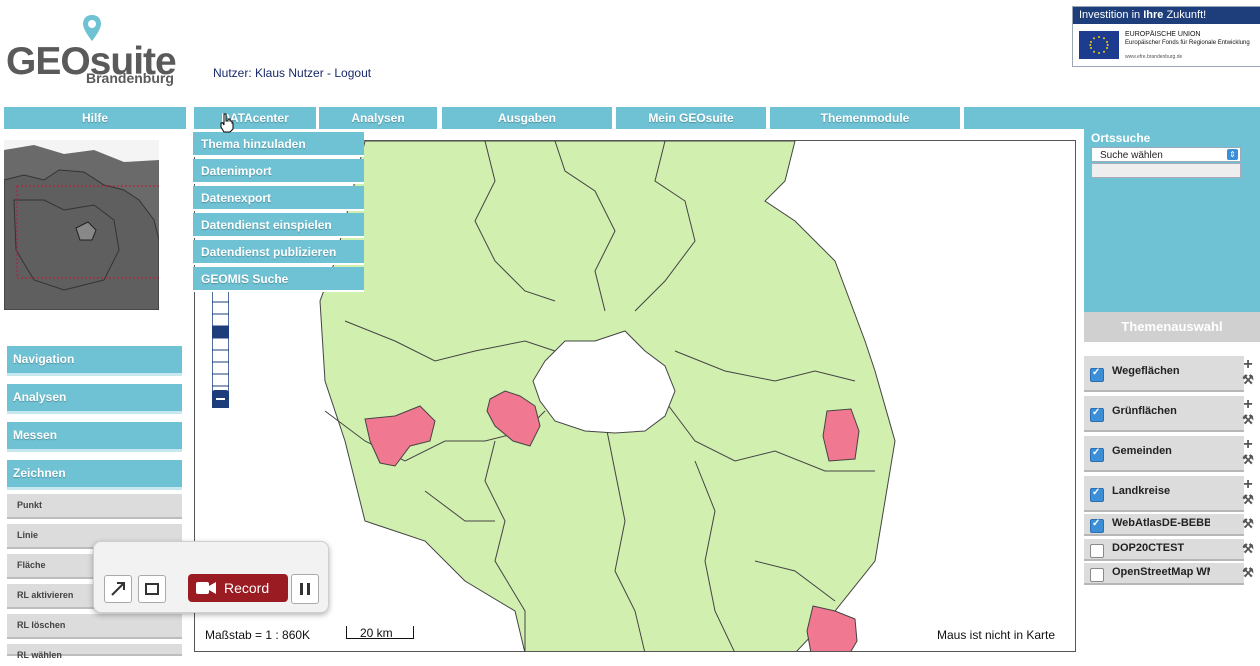 The width and height of the screenshot is (1260, 666). What do you see at coordinates (1112, 118) in the screenshot?
I see `nav-filler` at bounding box center [1112, 118].